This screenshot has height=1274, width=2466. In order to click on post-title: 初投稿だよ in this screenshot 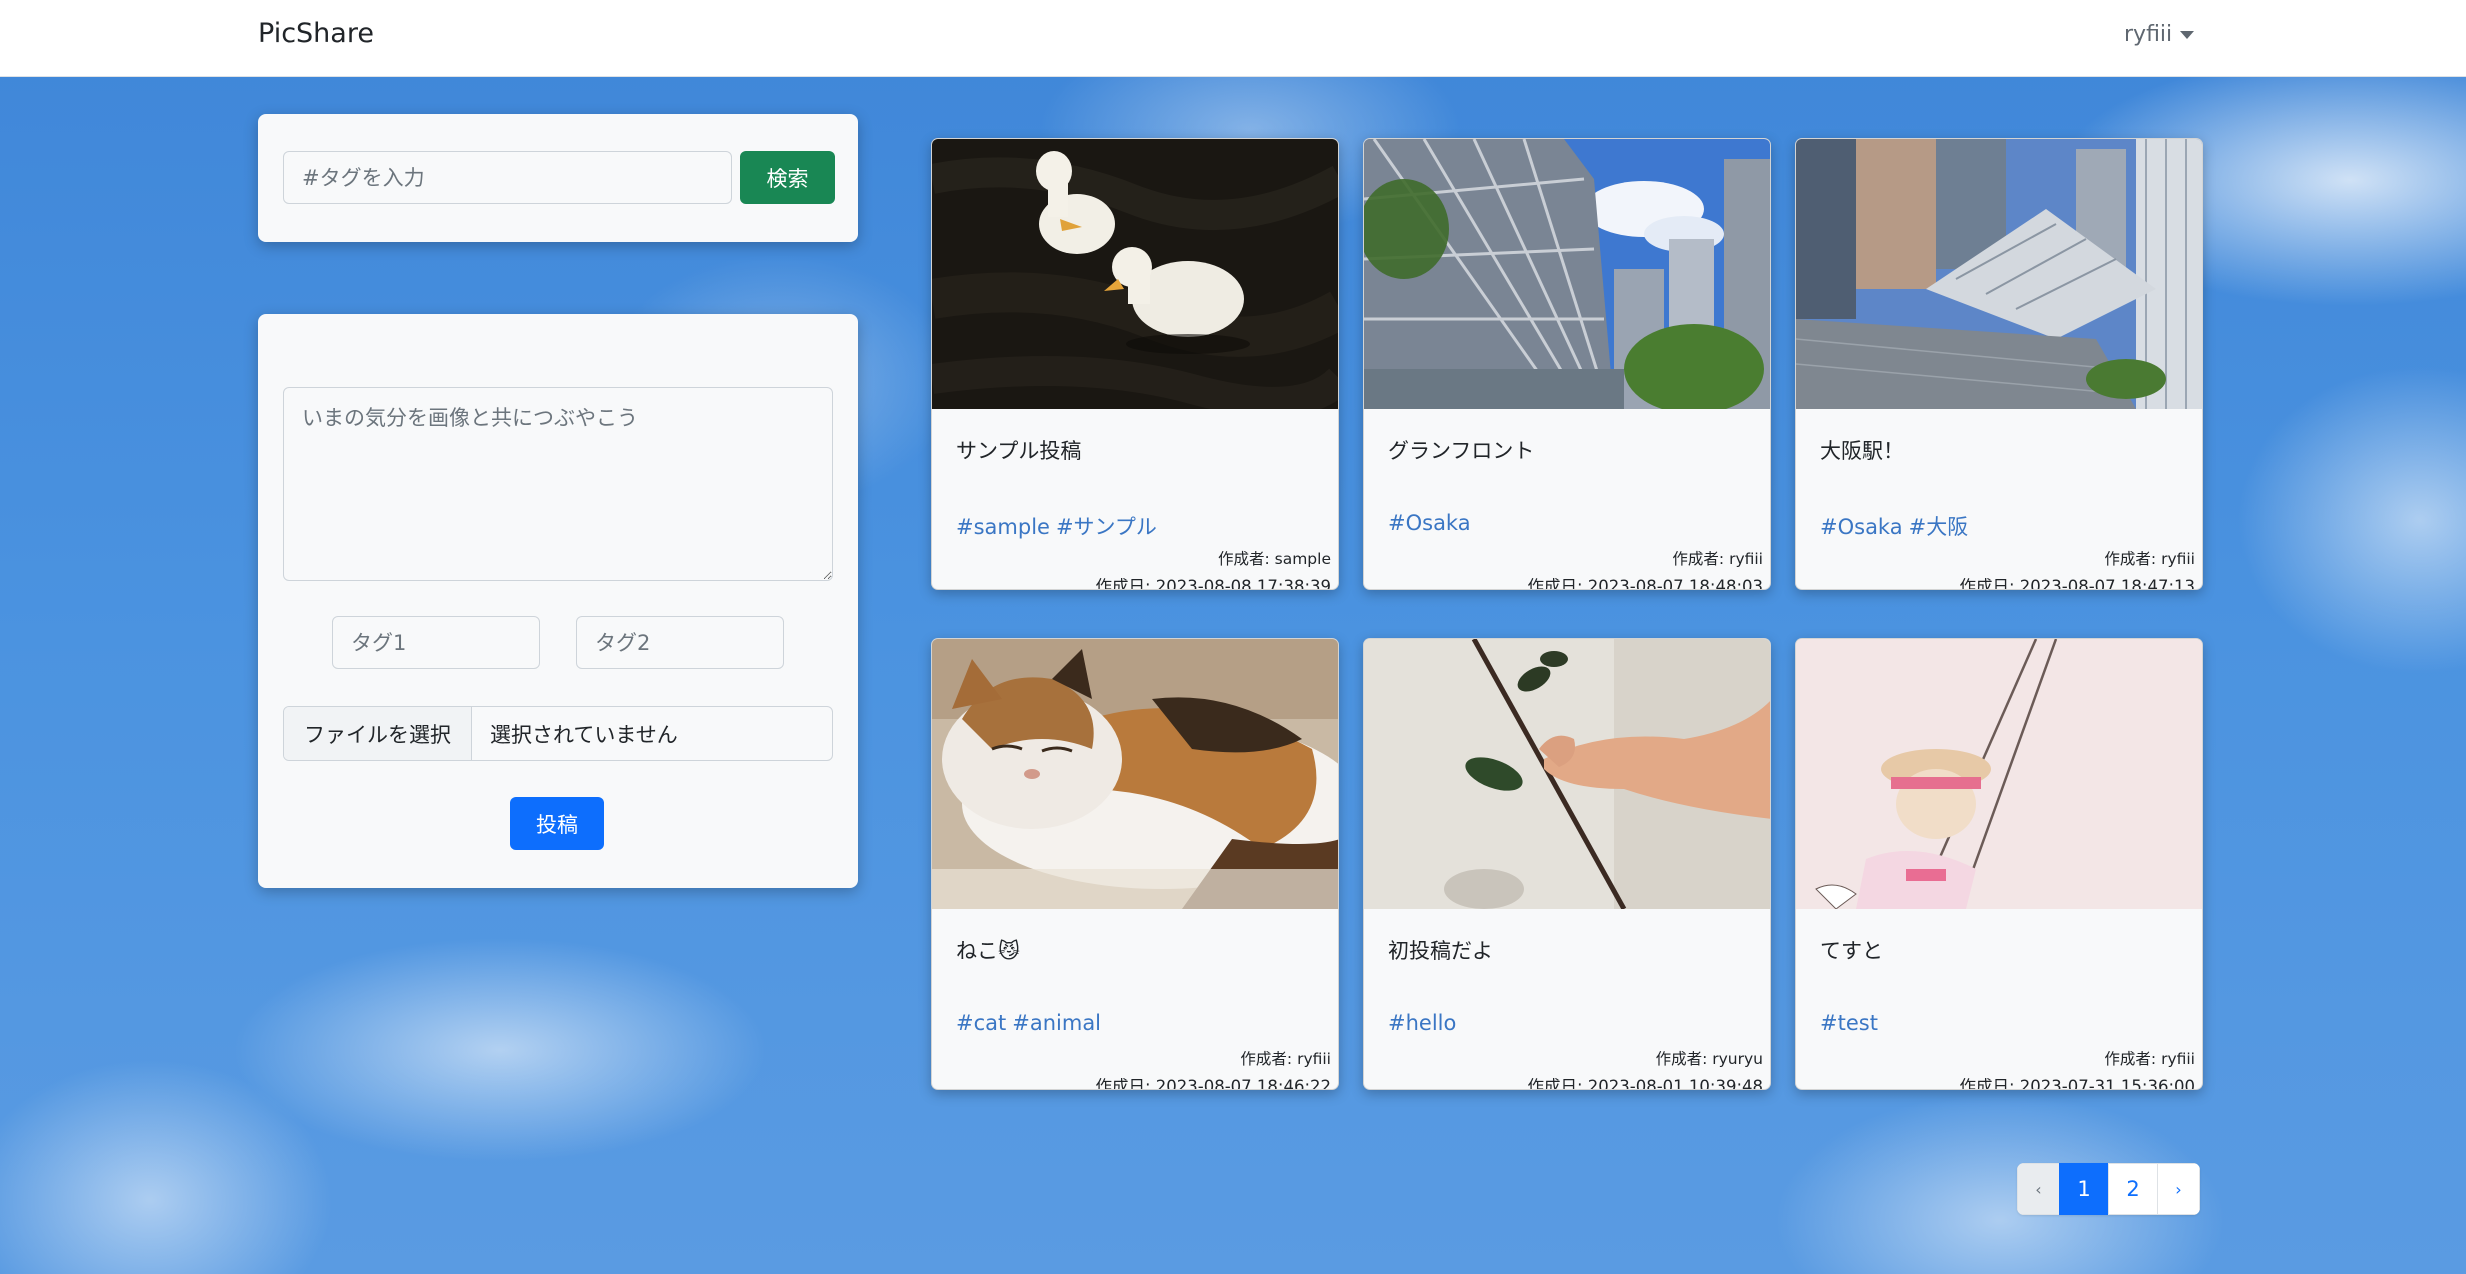, I will do `click(1440, 951)`.